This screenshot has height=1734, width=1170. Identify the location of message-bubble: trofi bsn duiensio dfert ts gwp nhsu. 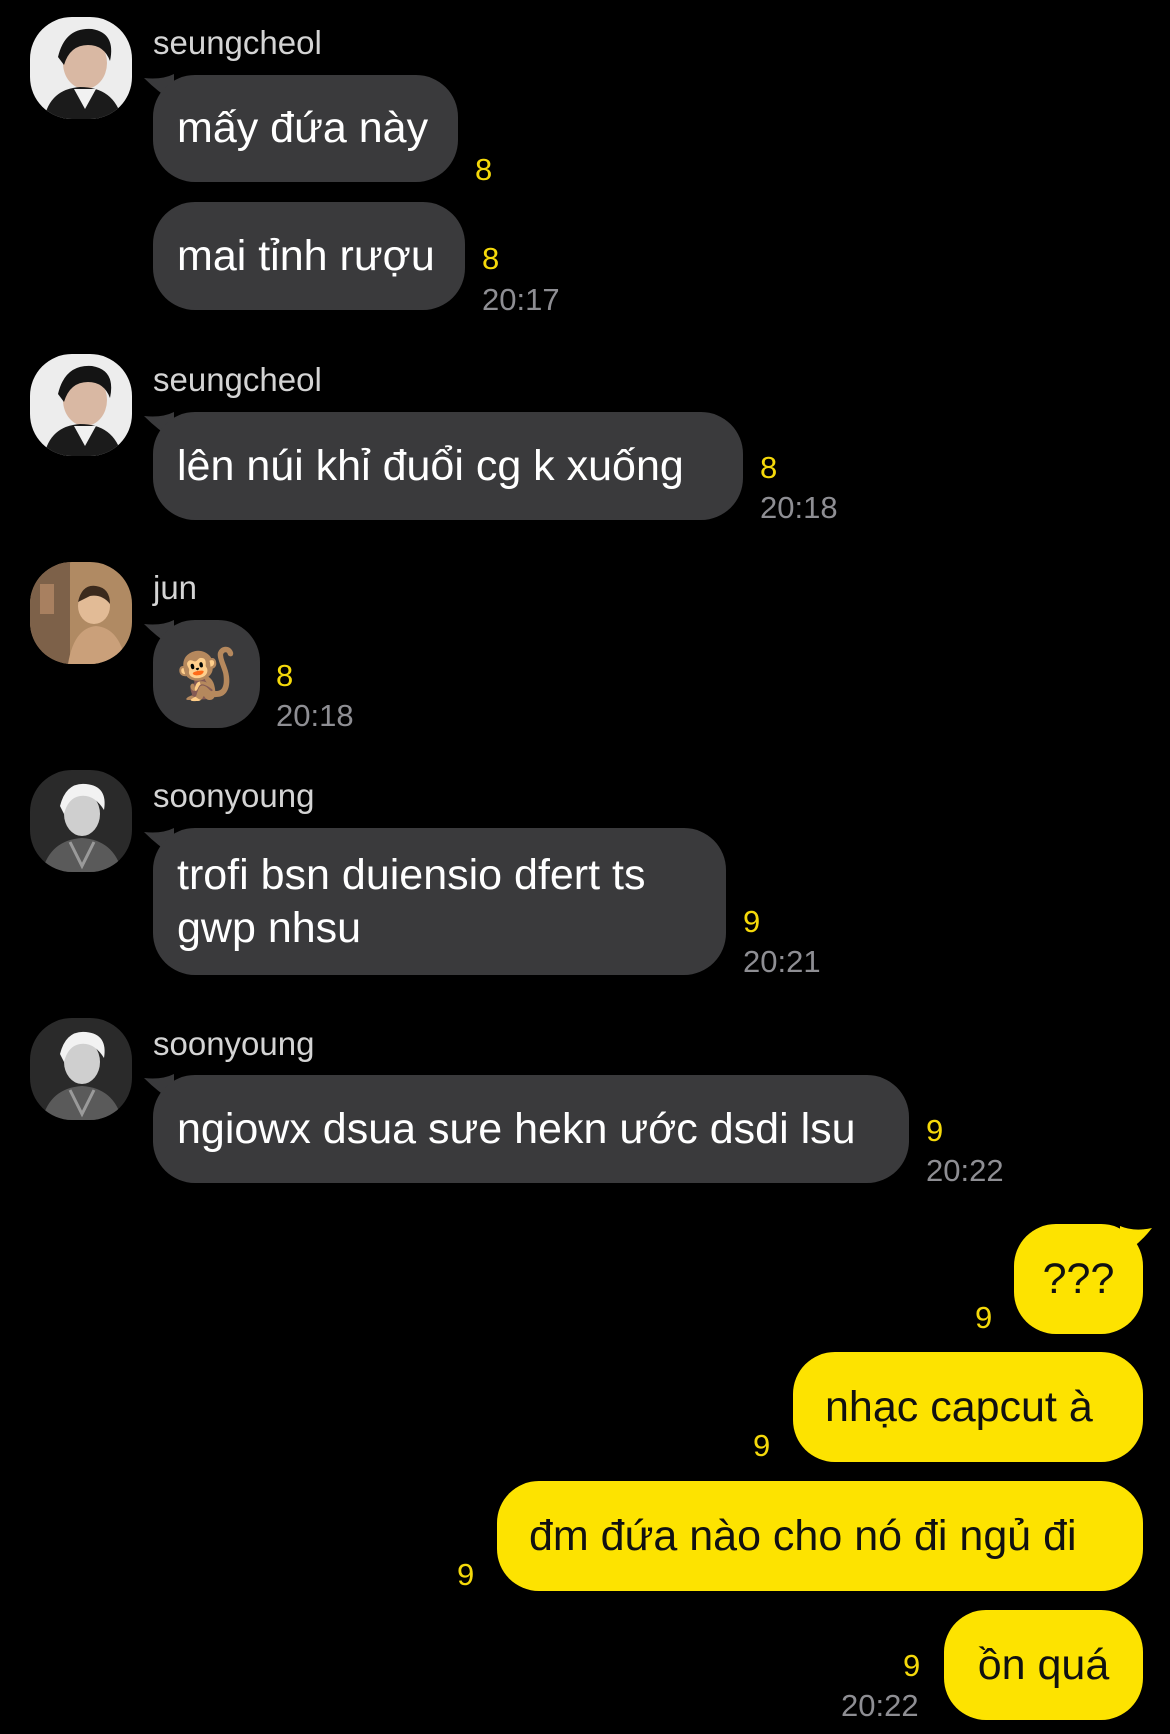
(439, 901).